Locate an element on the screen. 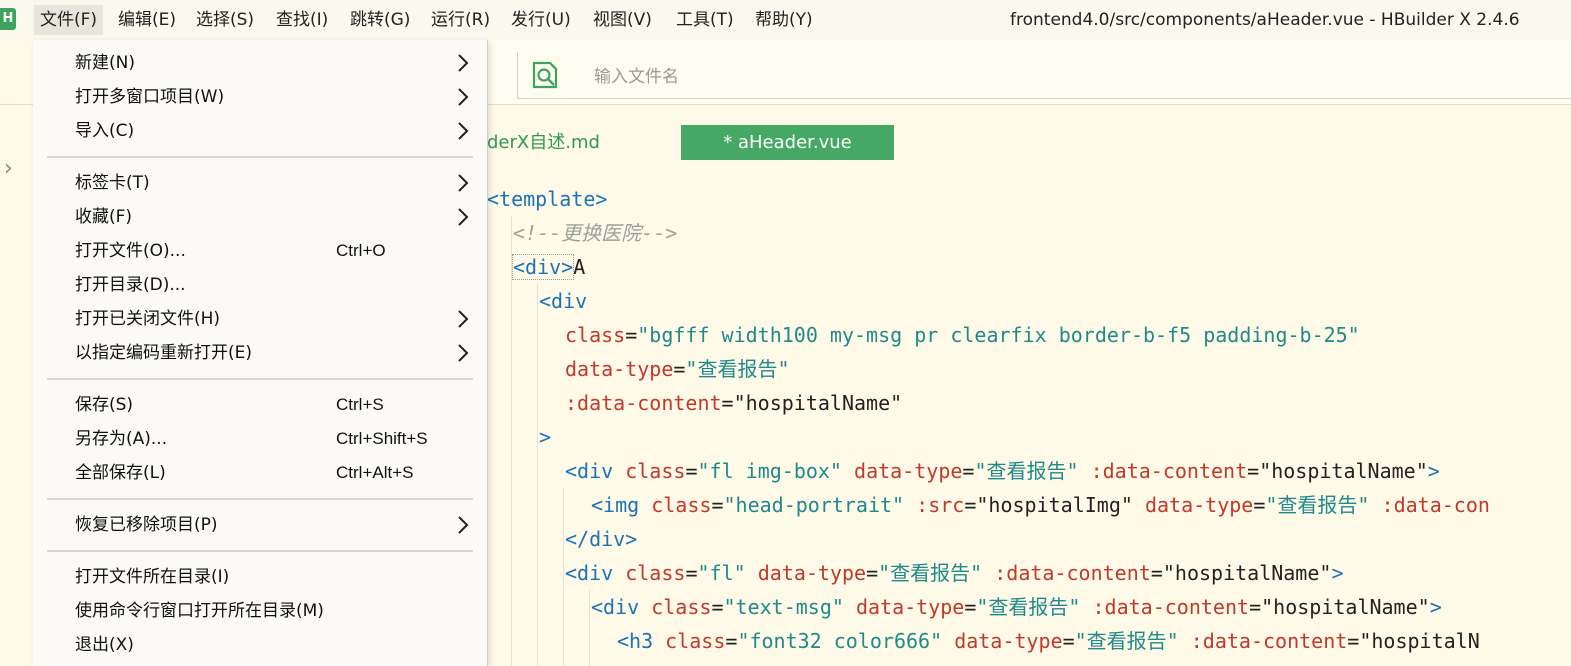 This screenshot has height=666, width=1571. toolbar: 输入文件名 is located at coordinates (1029, 72).